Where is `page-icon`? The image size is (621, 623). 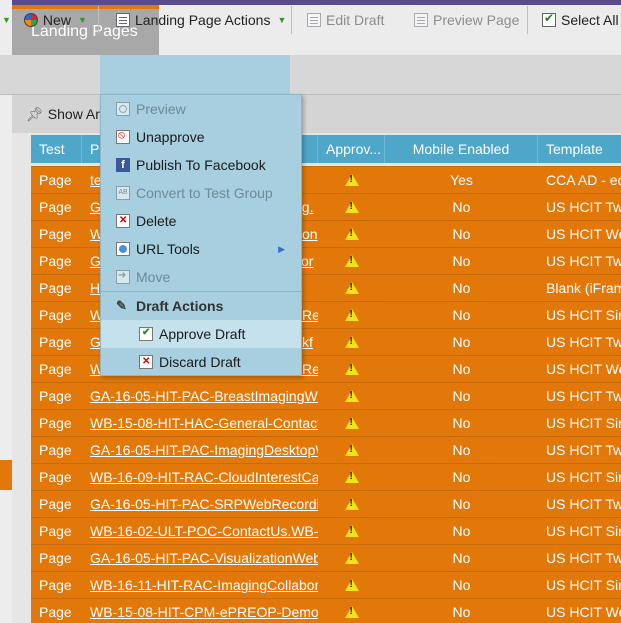 page-icon is located at coordinates (123, 19).